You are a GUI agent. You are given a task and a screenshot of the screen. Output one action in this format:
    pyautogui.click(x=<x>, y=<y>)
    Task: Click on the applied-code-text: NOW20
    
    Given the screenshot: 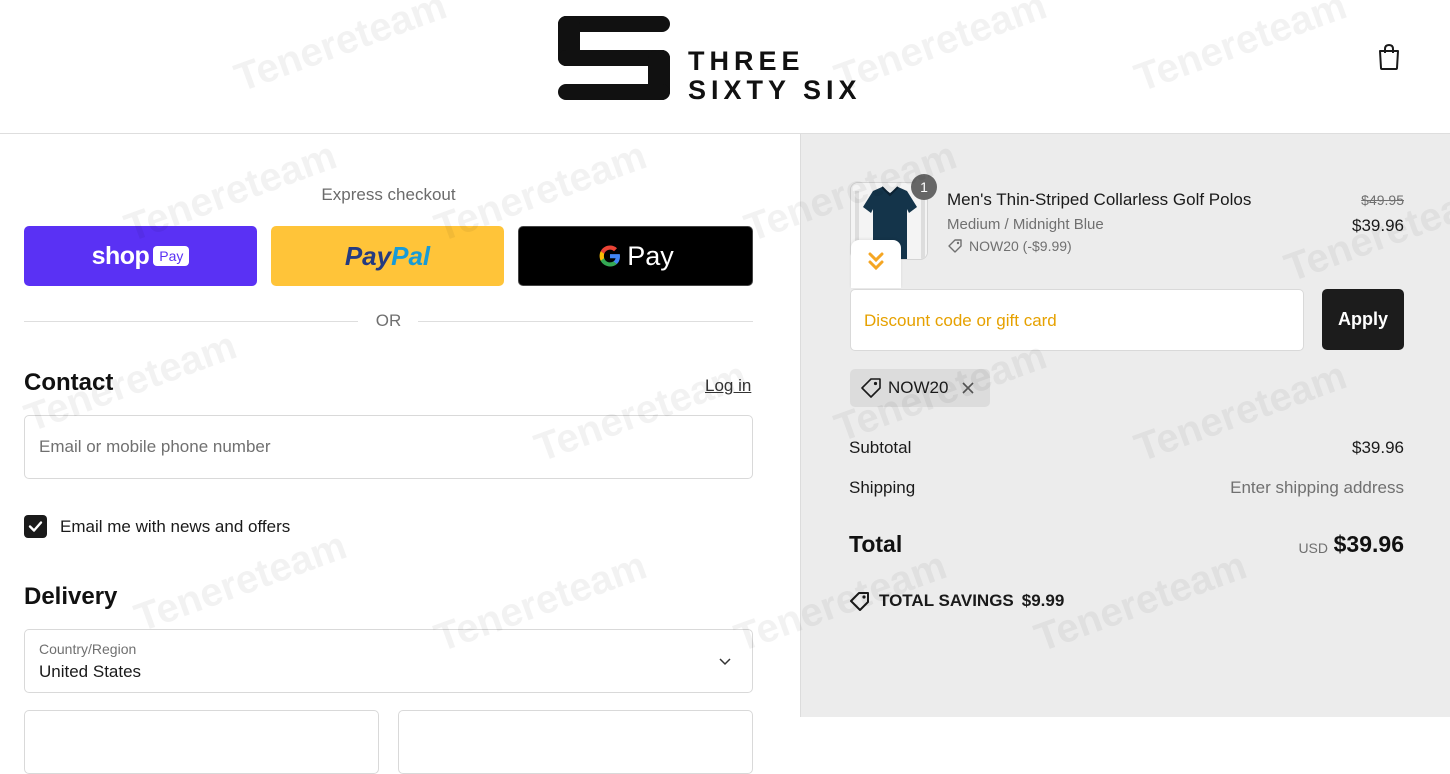 What is the action you would take?
    pyautogui.click(x=918, y=387)
    